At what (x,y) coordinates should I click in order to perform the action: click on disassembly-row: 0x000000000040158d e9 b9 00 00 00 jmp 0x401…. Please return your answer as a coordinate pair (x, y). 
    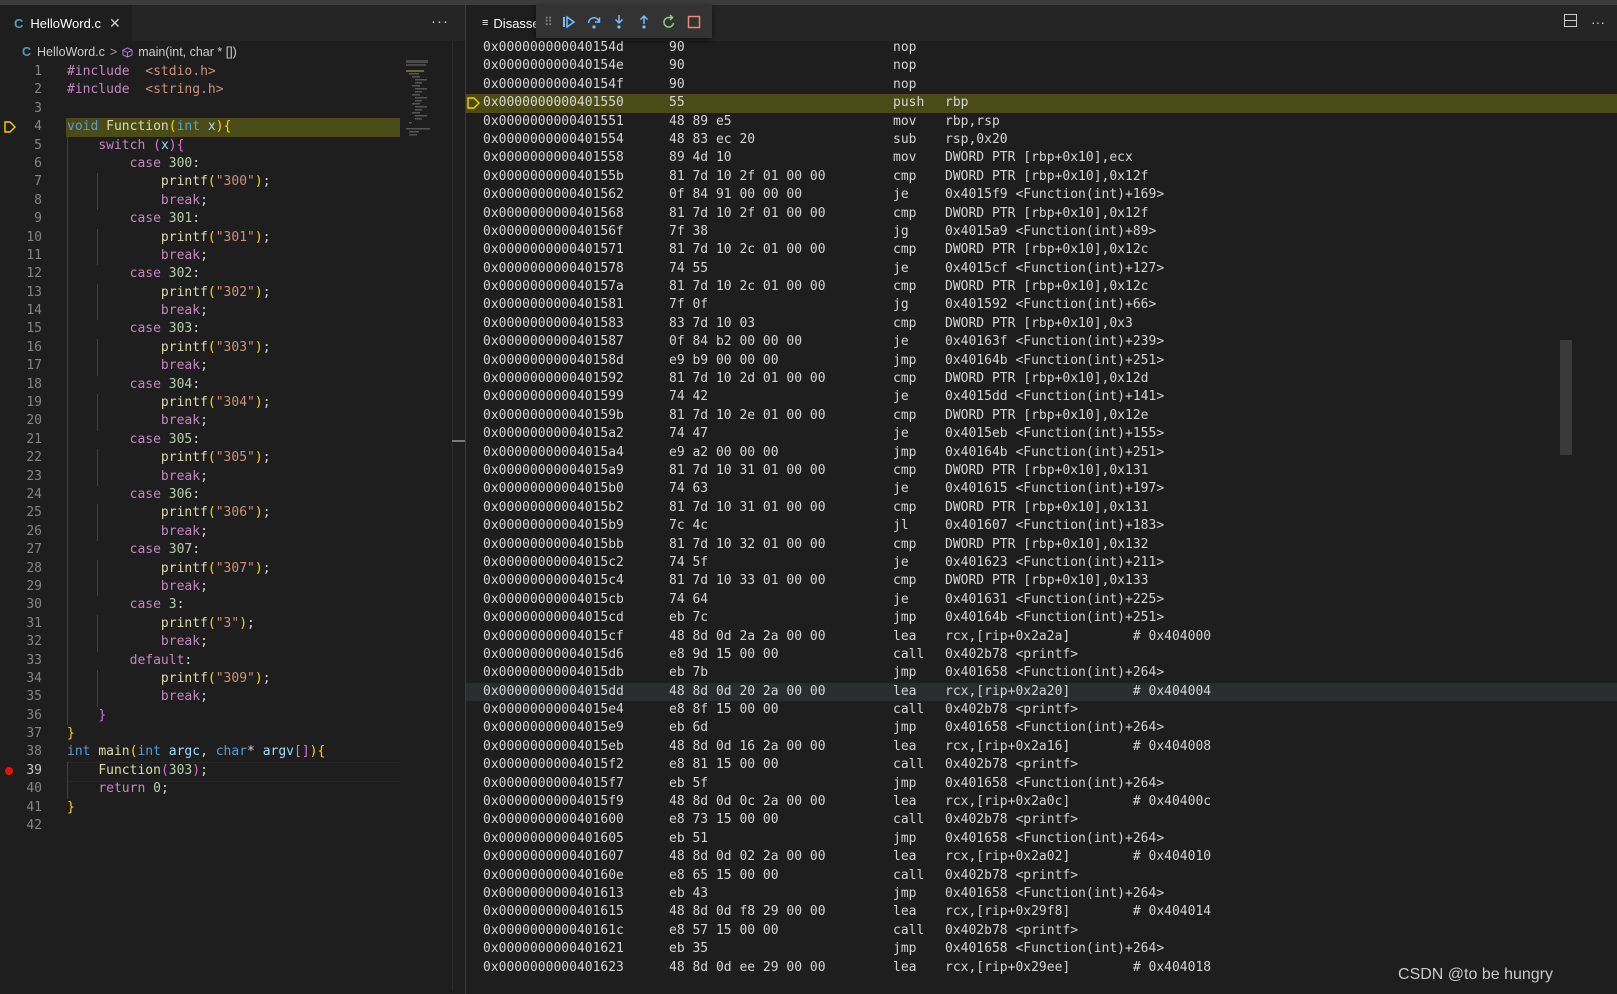
    Looking at the image, I should click on (1041, 361).